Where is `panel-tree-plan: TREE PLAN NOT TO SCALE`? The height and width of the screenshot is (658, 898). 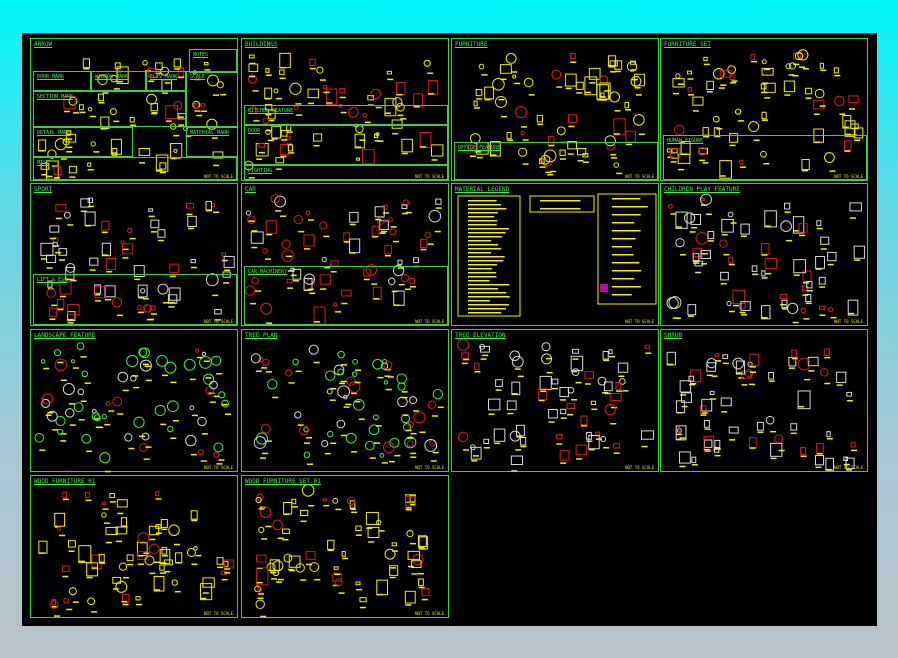 panel-tree-plan: TREE PLAN NOT TO SCALE is located at coordinates (345, 400).